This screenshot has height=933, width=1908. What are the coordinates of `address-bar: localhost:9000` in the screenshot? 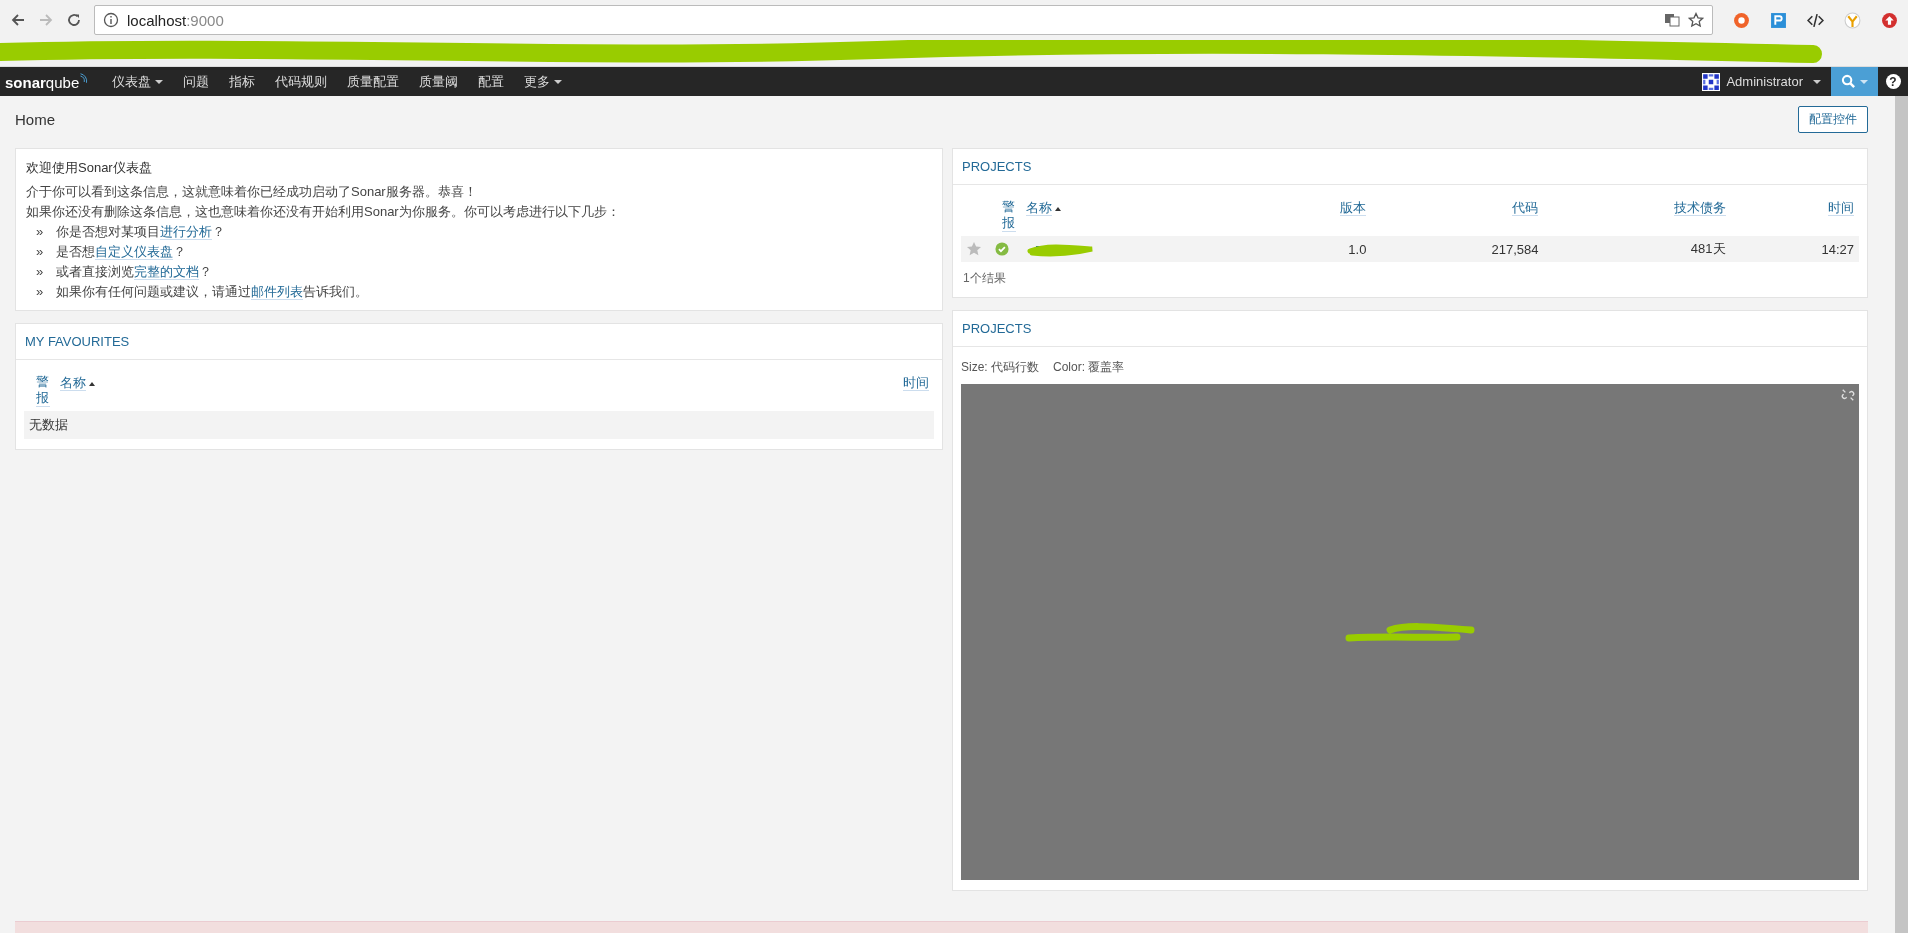 It's located at (903, 20).